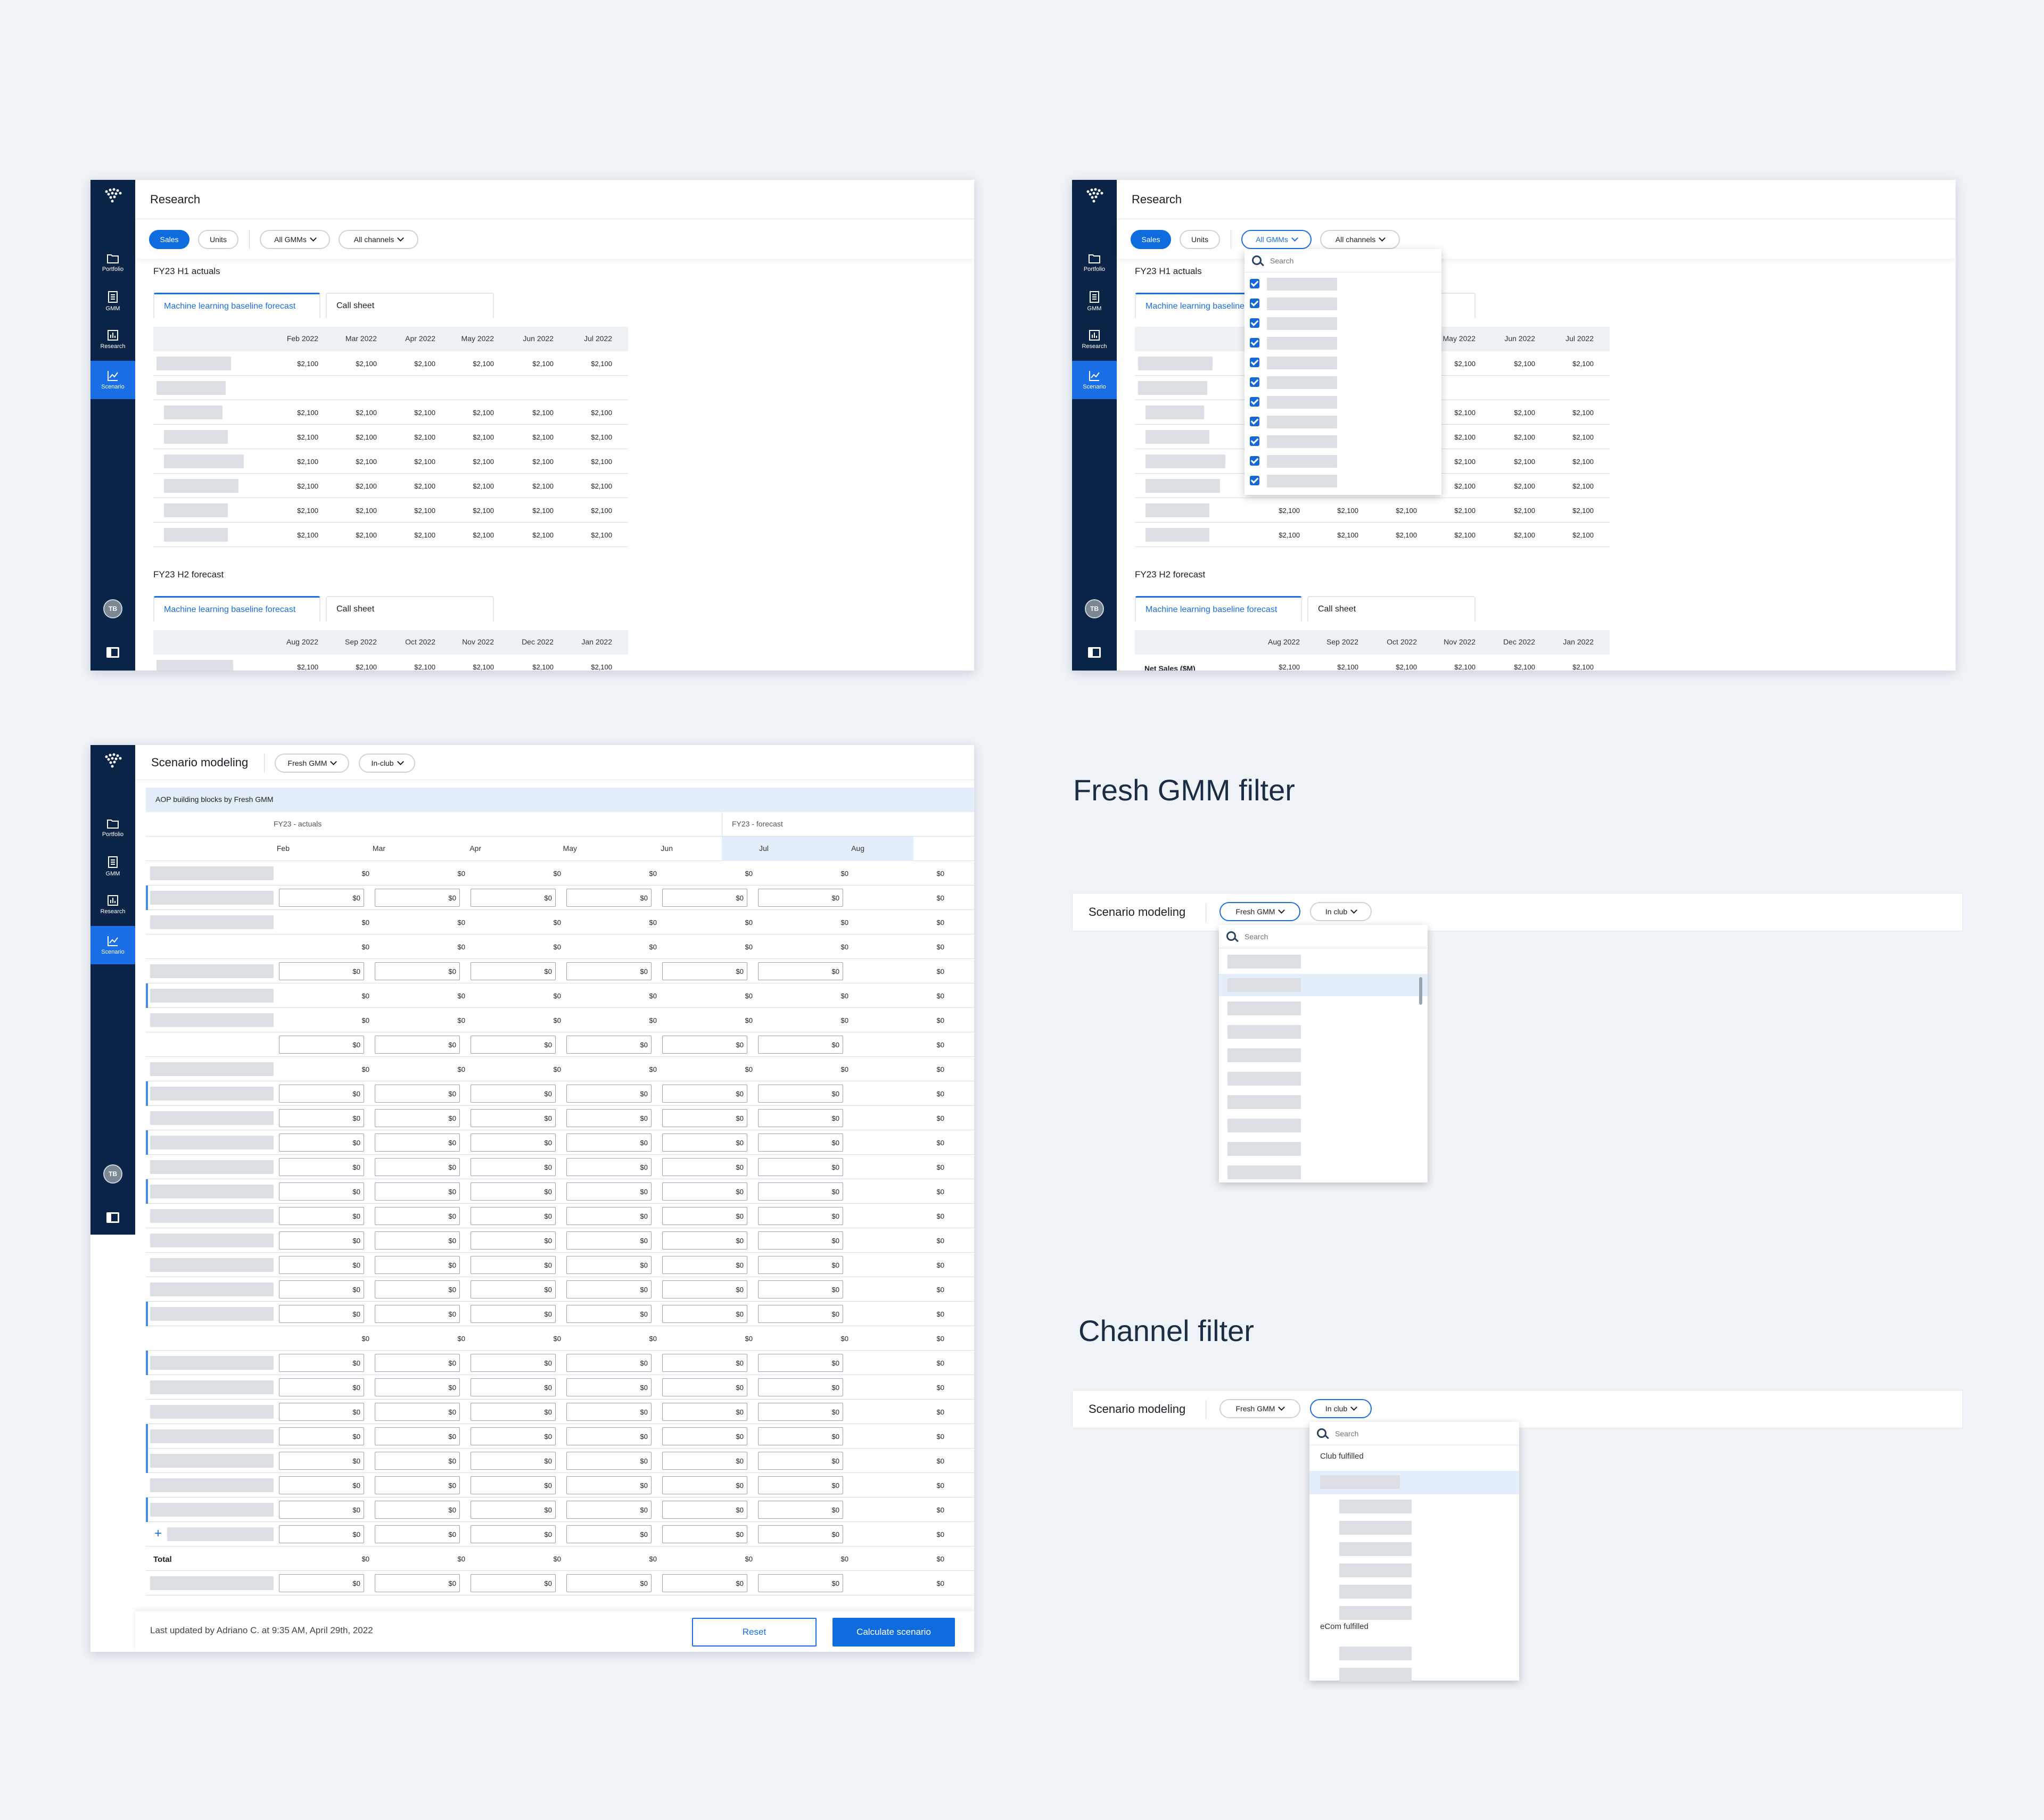 This screenshot has width=2044, height=1820. Describe the element at coordinates (1323, 936) in the screenshot. I see `search-input: Search` at that location.